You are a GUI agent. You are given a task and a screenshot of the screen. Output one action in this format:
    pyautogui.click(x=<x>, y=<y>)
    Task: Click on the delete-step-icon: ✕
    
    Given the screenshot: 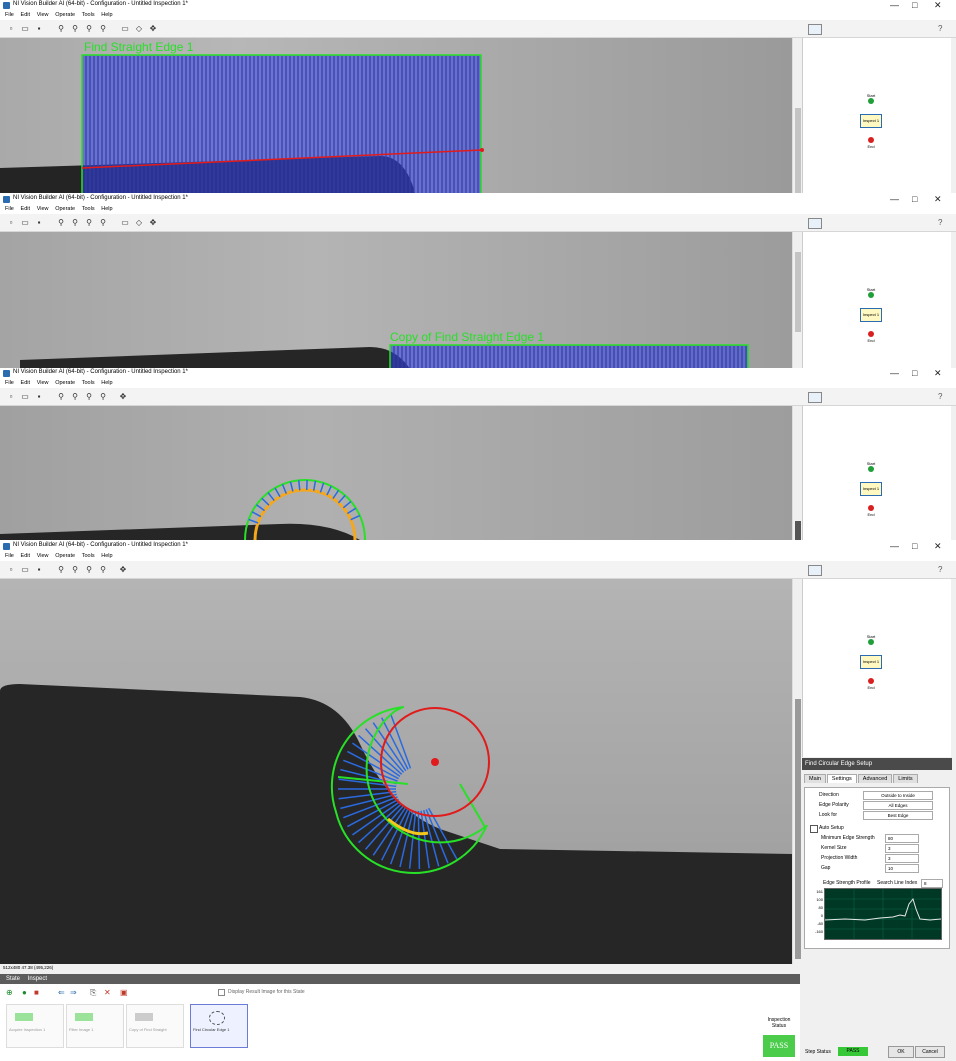 What is the action you would take?
    pyautogui.click(x=107, y=992)
    